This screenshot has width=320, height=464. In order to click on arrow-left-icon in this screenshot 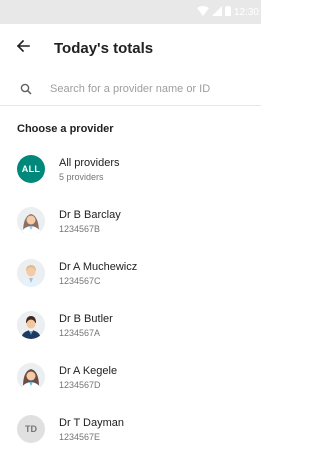, I will do `click(23, 48)`.